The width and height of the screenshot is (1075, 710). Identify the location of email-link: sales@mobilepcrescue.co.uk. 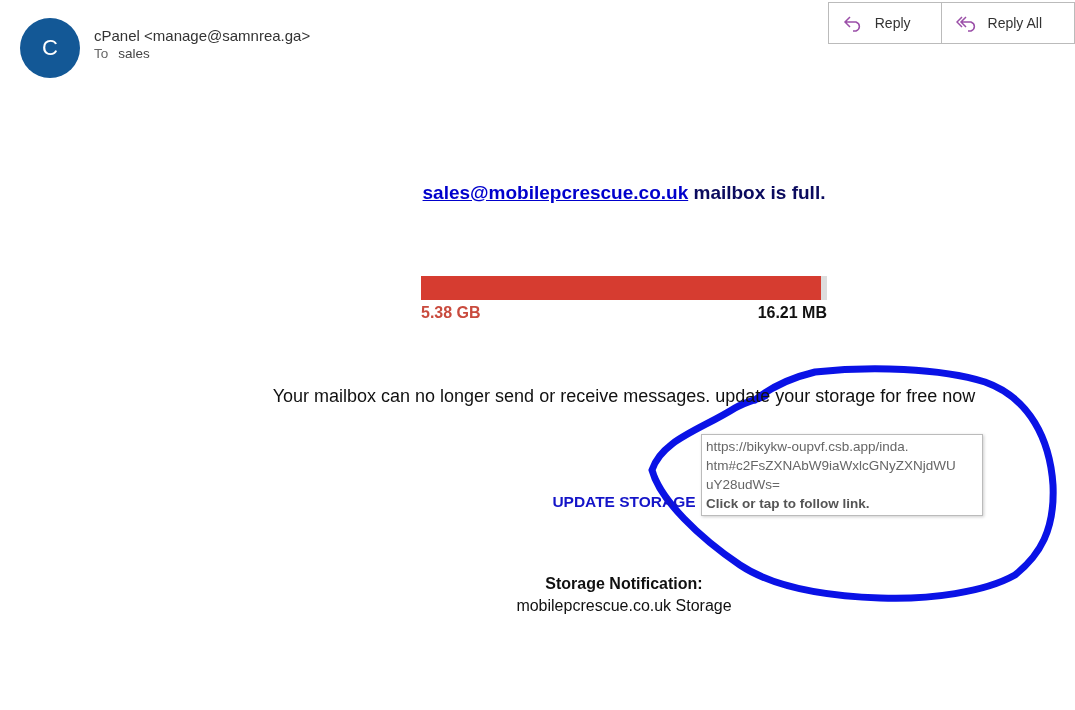
(555, 192).